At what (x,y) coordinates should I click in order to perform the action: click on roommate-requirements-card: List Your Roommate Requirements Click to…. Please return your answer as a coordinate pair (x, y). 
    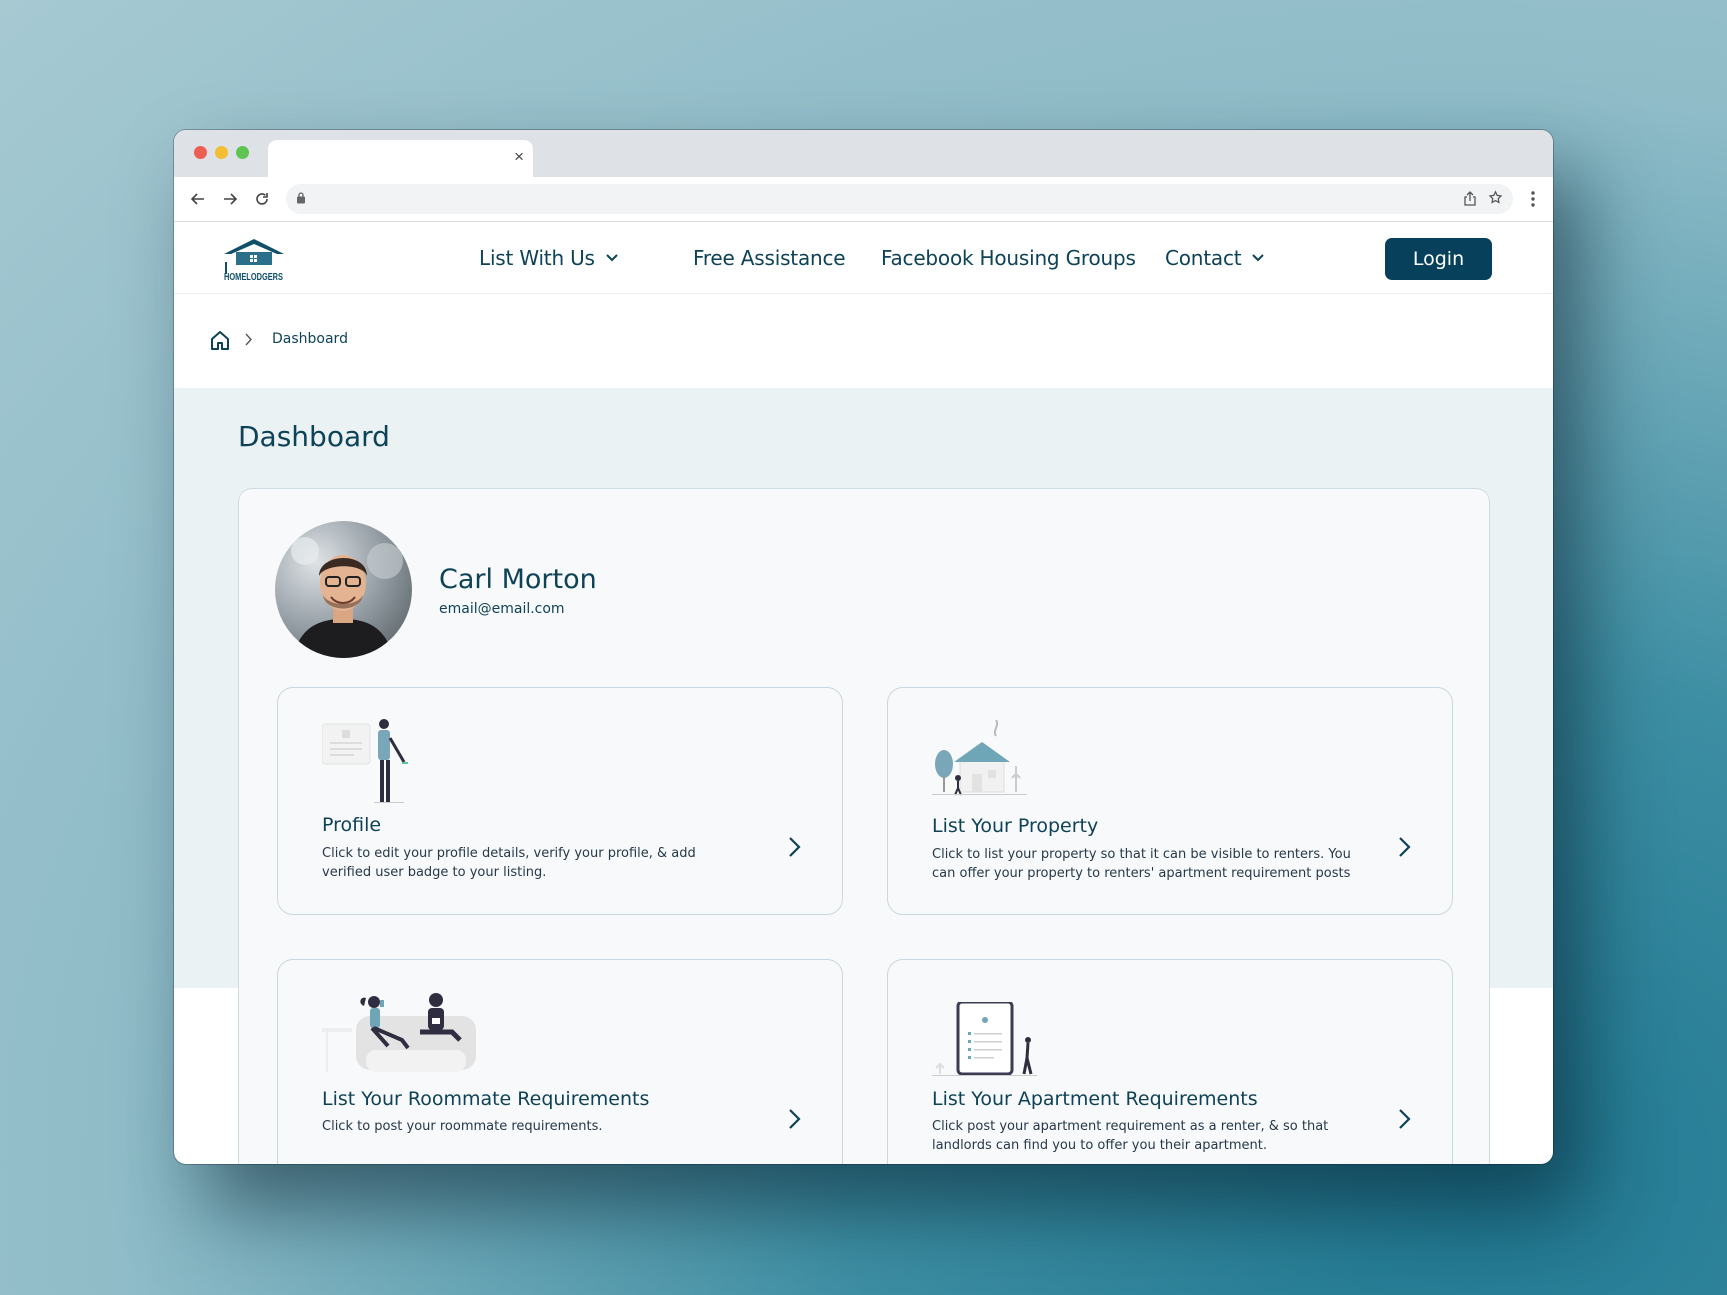
    Looking at the image, I should click on (560, 1061).